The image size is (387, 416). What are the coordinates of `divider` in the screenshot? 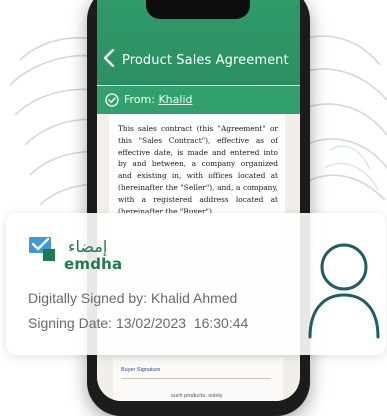 It's located at (196, 378).